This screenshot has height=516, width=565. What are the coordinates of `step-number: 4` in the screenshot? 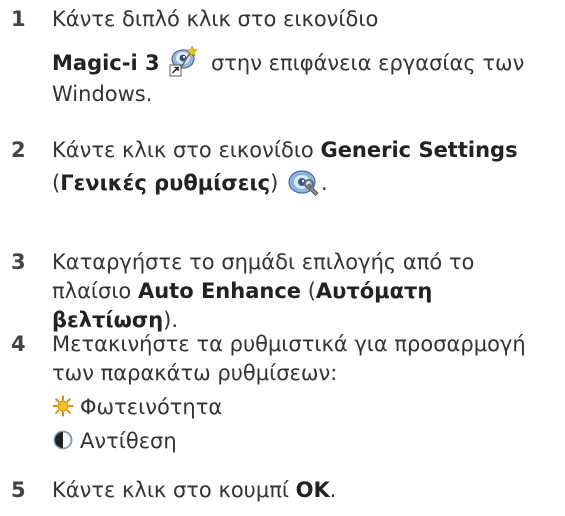 It's located at (18, 344).